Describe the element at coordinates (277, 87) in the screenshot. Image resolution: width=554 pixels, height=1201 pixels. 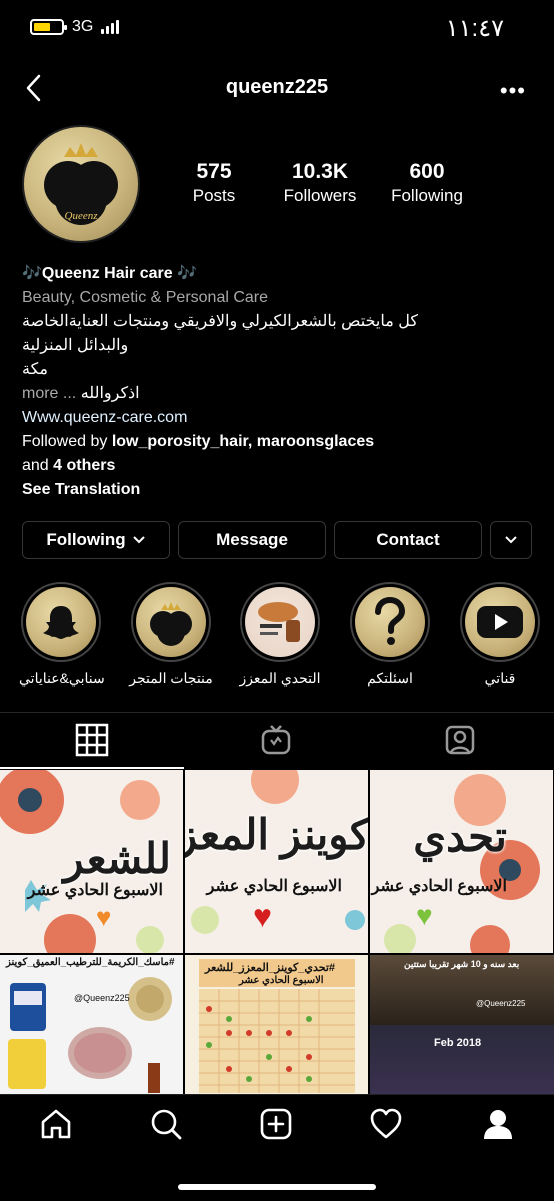
I see `profile-username: queenz225` at that location.